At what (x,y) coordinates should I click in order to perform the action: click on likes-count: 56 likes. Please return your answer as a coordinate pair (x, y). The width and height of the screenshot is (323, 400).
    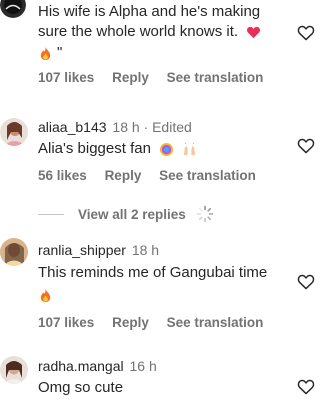
    Looking at the image, I should click on (62, 175).